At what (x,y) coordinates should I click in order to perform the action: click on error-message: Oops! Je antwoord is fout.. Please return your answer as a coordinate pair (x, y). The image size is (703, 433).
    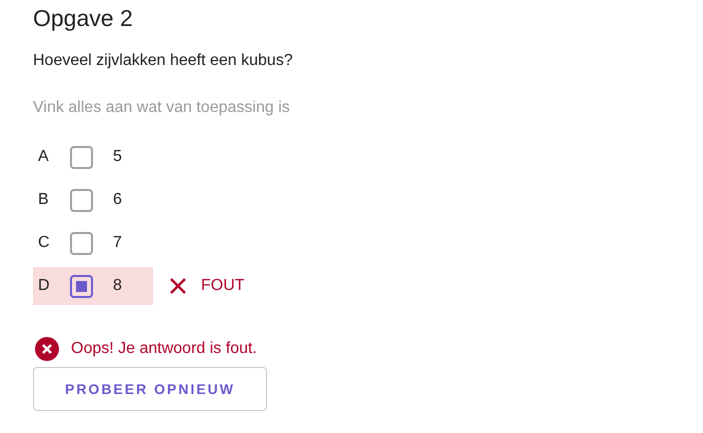
    Looking at the image, I should click on (164, 349).